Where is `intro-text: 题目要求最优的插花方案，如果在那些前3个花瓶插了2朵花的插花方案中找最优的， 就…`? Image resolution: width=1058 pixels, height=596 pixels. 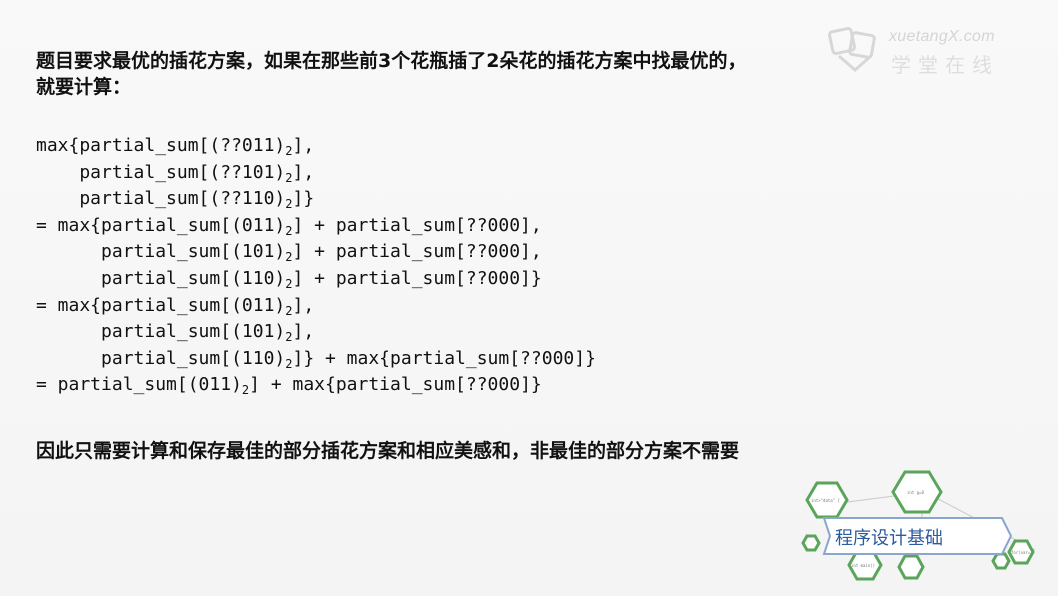 intro-text: 题目要求最优的插花方案，如果在那些前3个花瓶插了2朵花的插花方案中找最优的， 就… is located at coordinates (466, 74).